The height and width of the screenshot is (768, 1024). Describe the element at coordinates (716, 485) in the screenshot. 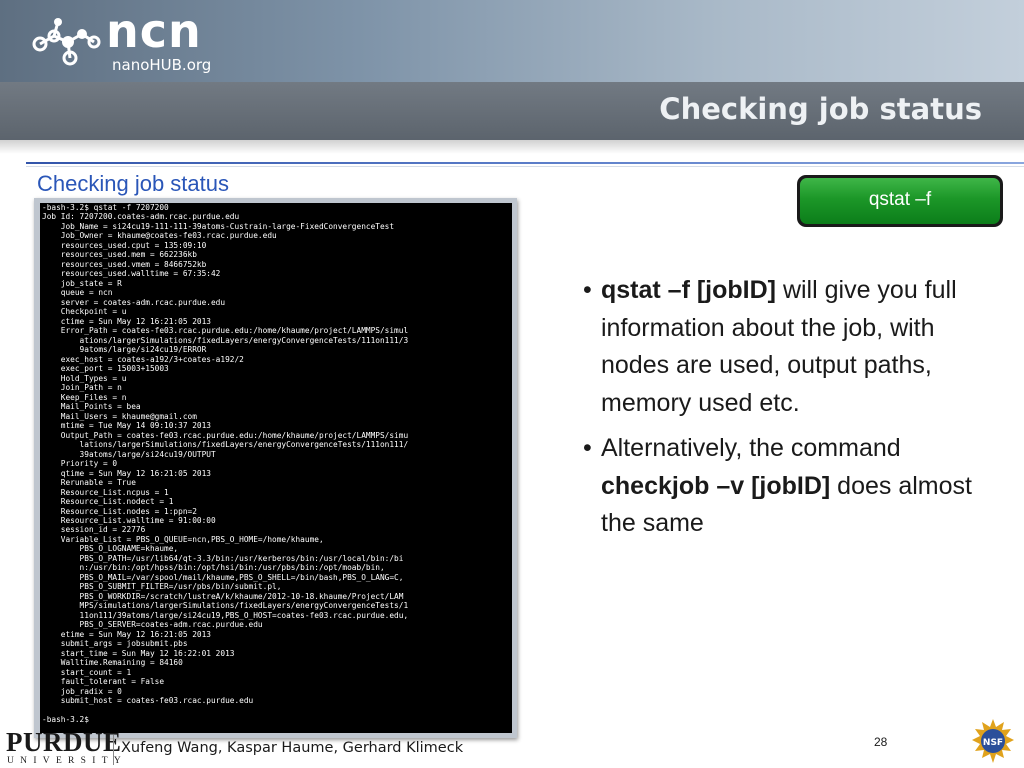

I see `bullet-bold-command: checkjob –v [jobID]` at that location.